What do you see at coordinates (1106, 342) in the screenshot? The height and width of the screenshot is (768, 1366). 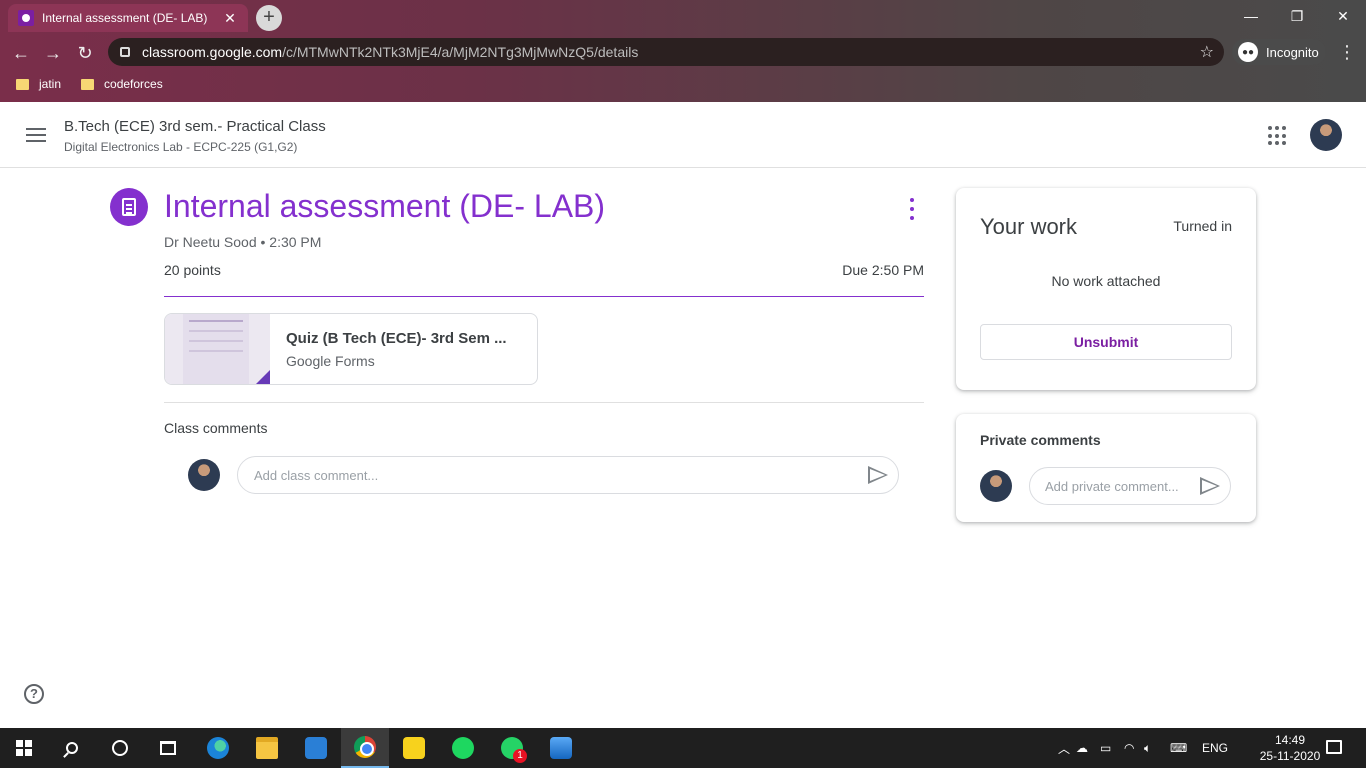 I see `unsubmit-button: Unsubmit` at bounding box center [1106, 342].